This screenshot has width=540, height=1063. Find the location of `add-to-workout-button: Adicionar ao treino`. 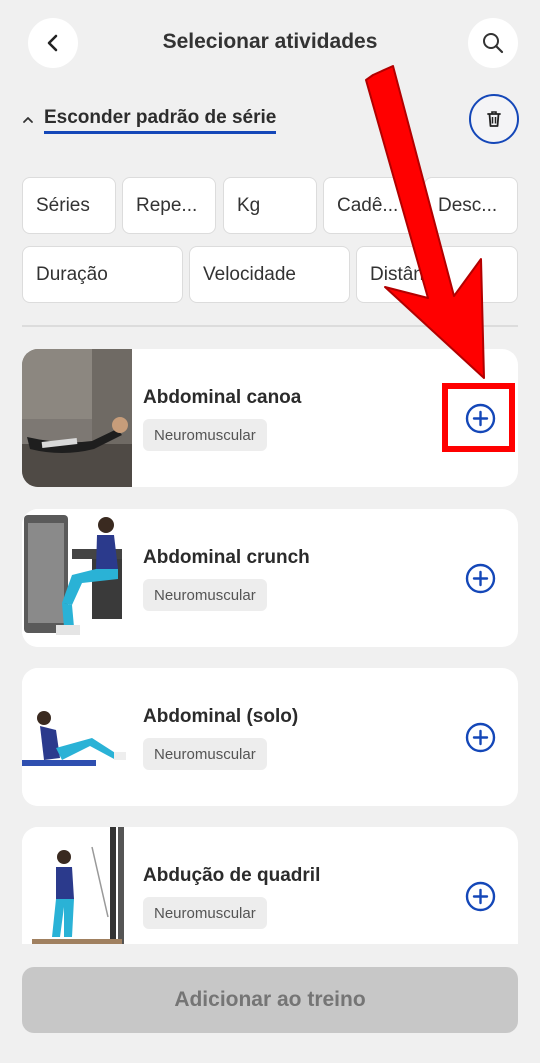

add-to-workout-button: Adicionar ao treino is located at coordinates (270, 1000).